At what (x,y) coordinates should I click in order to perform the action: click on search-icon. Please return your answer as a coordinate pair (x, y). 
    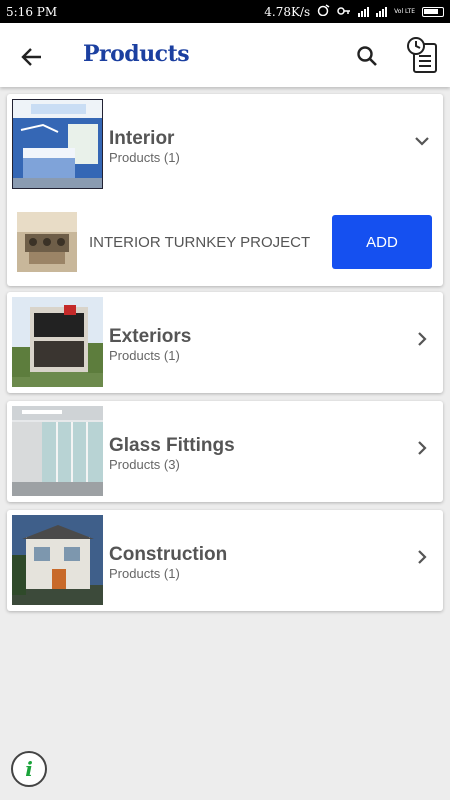
    Looking at the image, I should click on (367, 56).